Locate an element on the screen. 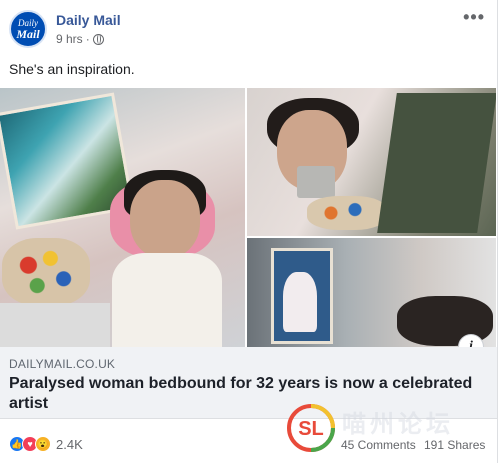 The width and height of the screenshot is (498, 463). page-name-link: Daily Mail is located at coordinates (88, 20).